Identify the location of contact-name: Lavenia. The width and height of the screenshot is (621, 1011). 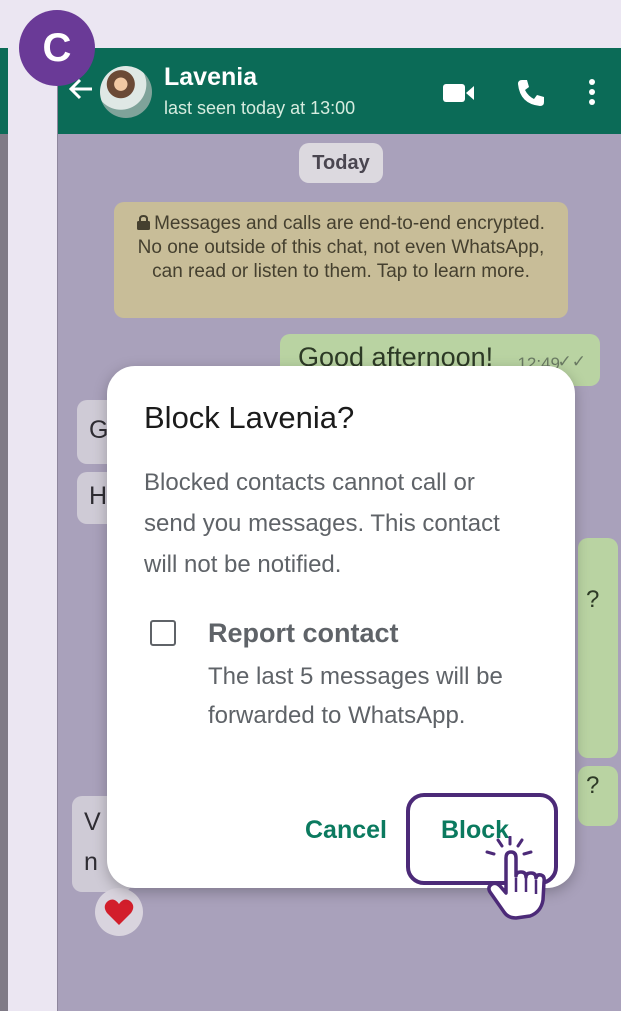
(210, 77).